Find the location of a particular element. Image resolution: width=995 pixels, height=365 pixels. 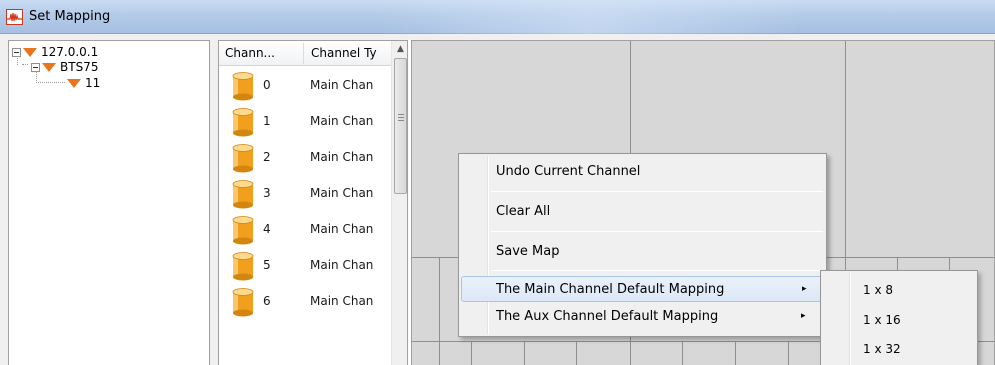

menu-item-main-channel-default-mapping: The Main Channel Default Mapping ▸ is located at coordinates (642, 289).